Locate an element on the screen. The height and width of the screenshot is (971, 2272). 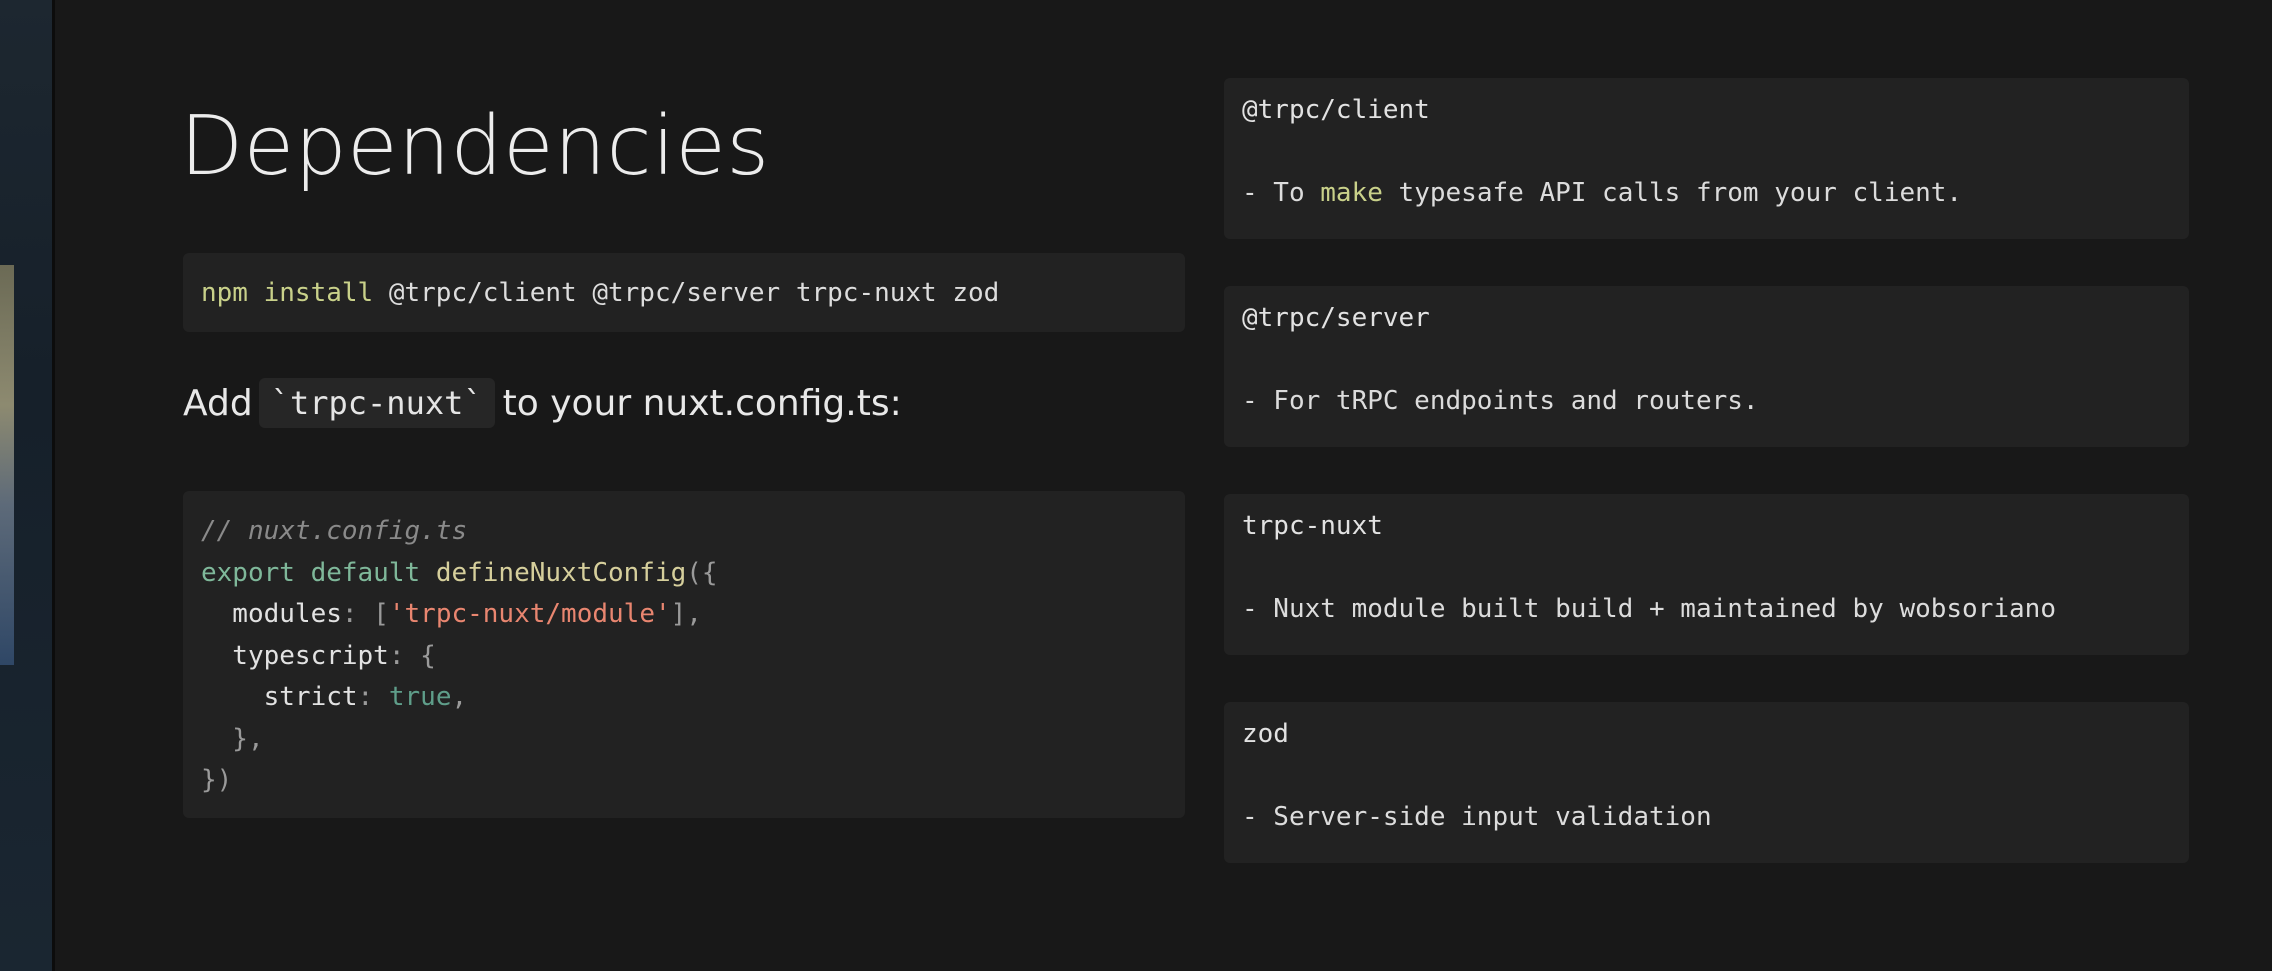
dependency-name: zod is located at coordinates (1265, 734).